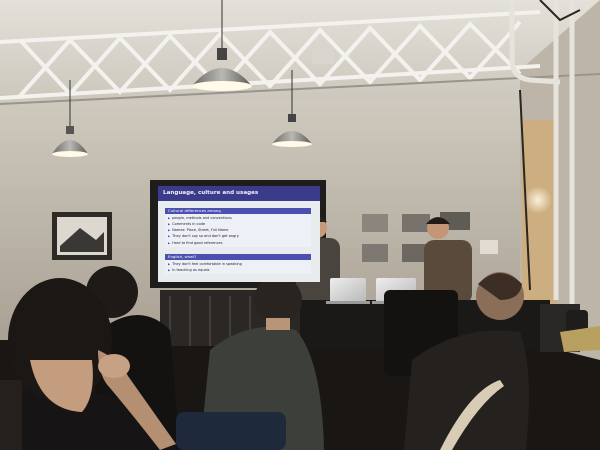 This screenshot has height=450, width=600. What do you see at coordinates (239, 243) in the screenshot?
I see `bullet-item: Hard to find good references` at bounding box center [239, 243].